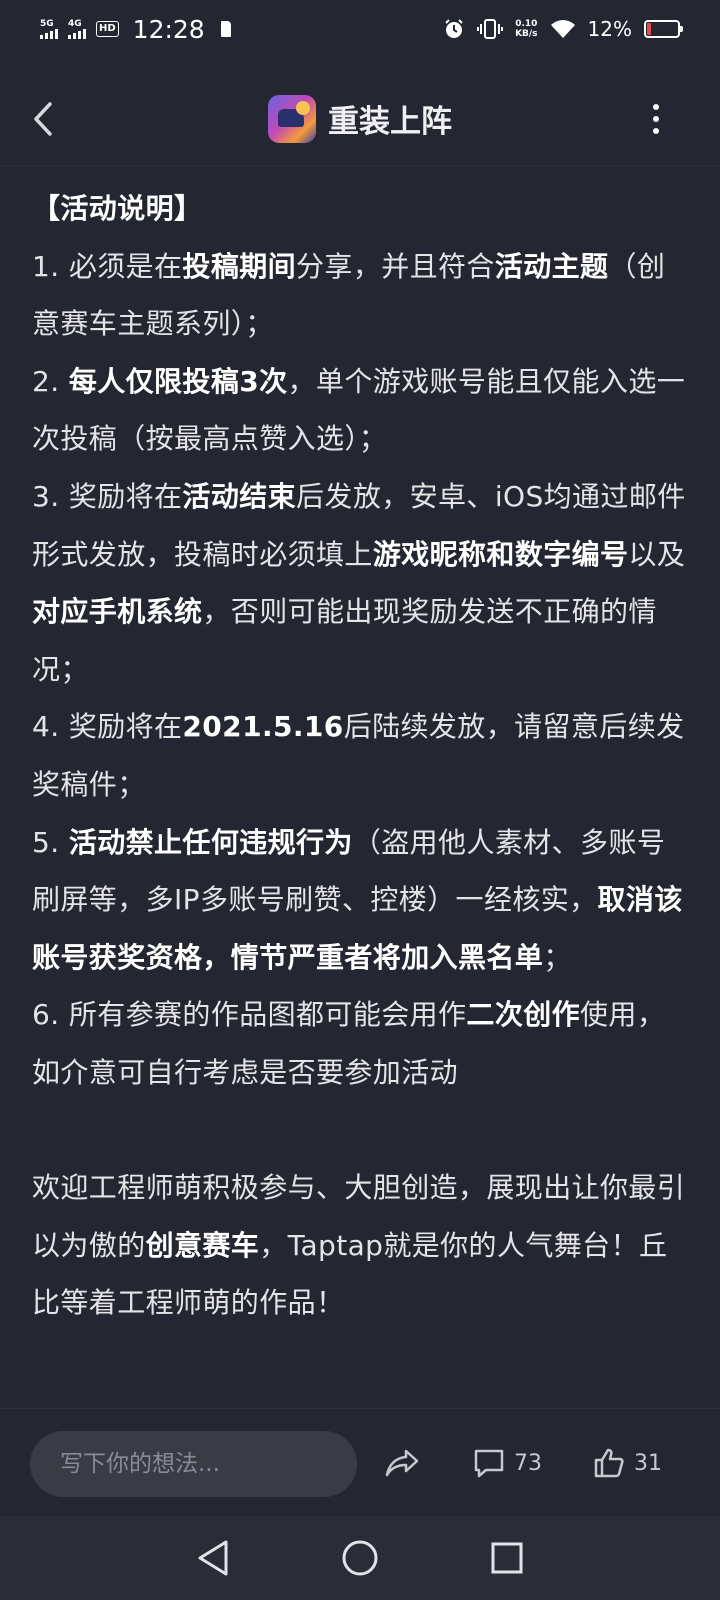  Describe the element at coordinates (47, 23) in the screenshot. I see `sim1-label: 5G` at that location.